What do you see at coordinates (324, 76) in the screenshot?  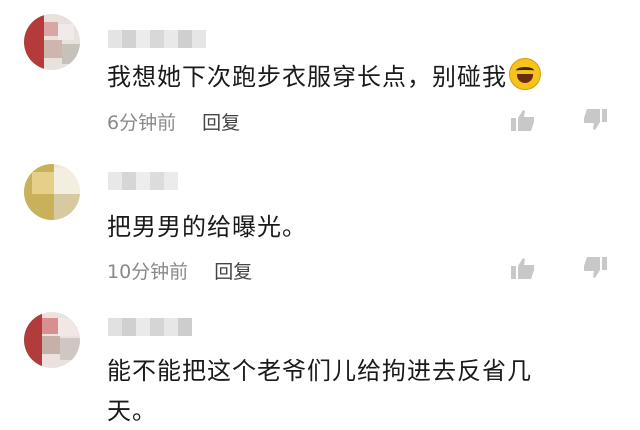 I see `comment-text: 我想她下次跑步衣服穿长点，别碰我` at bounding box center [324, 76].